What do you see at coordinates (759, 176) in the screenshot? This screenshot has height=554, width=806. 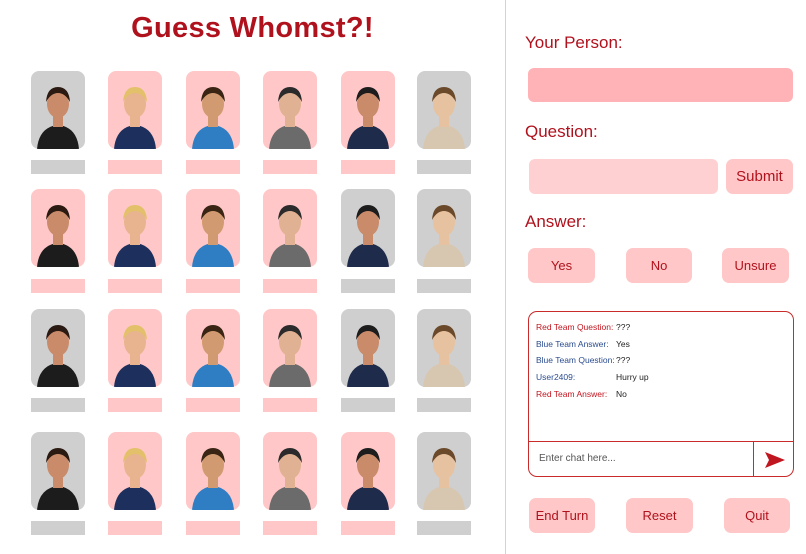 I see `submit-button: Submit` at bounding box center [759, 176].